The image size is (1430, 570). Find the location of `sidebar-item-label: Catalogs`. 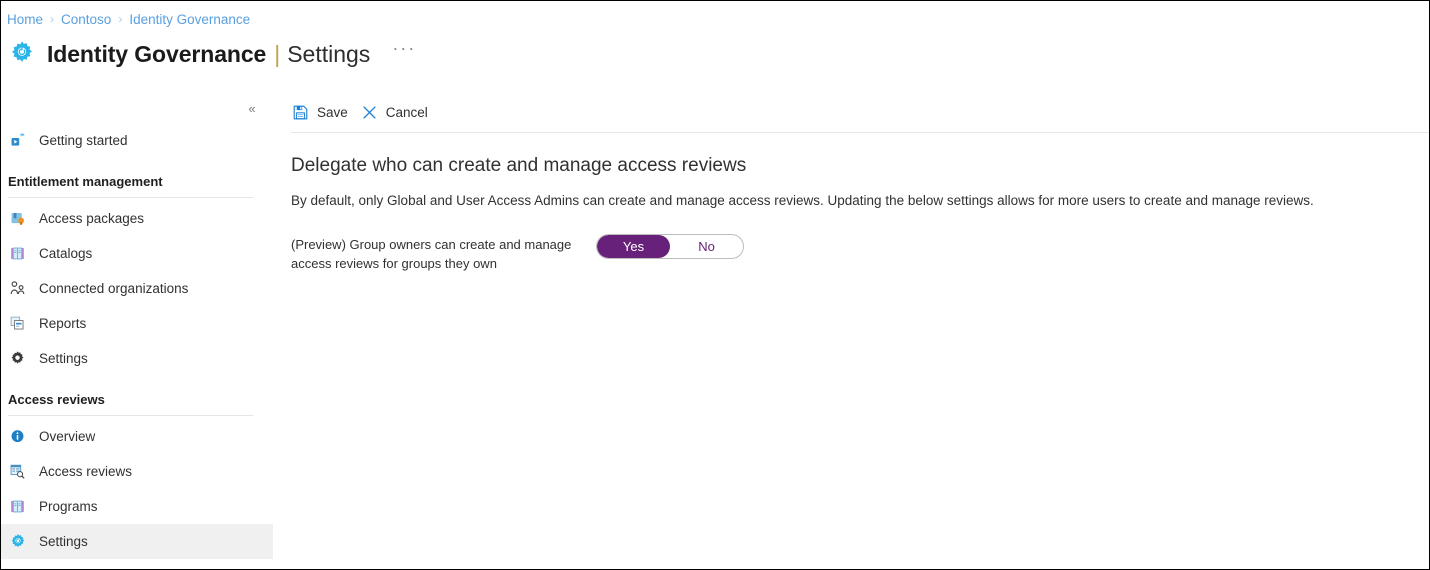

sidebar-item-label: Catalogs is located at coordinates (66, 253).